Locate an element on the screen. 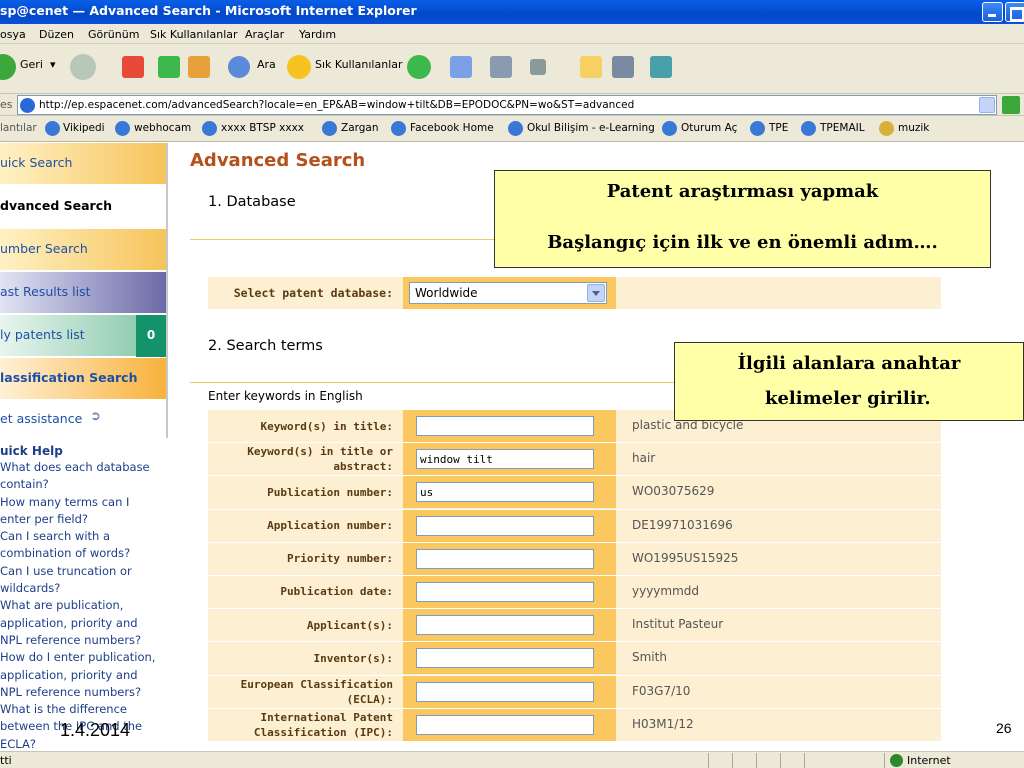  nav-last-results: ast Results list is located at coordinates (83, 293).